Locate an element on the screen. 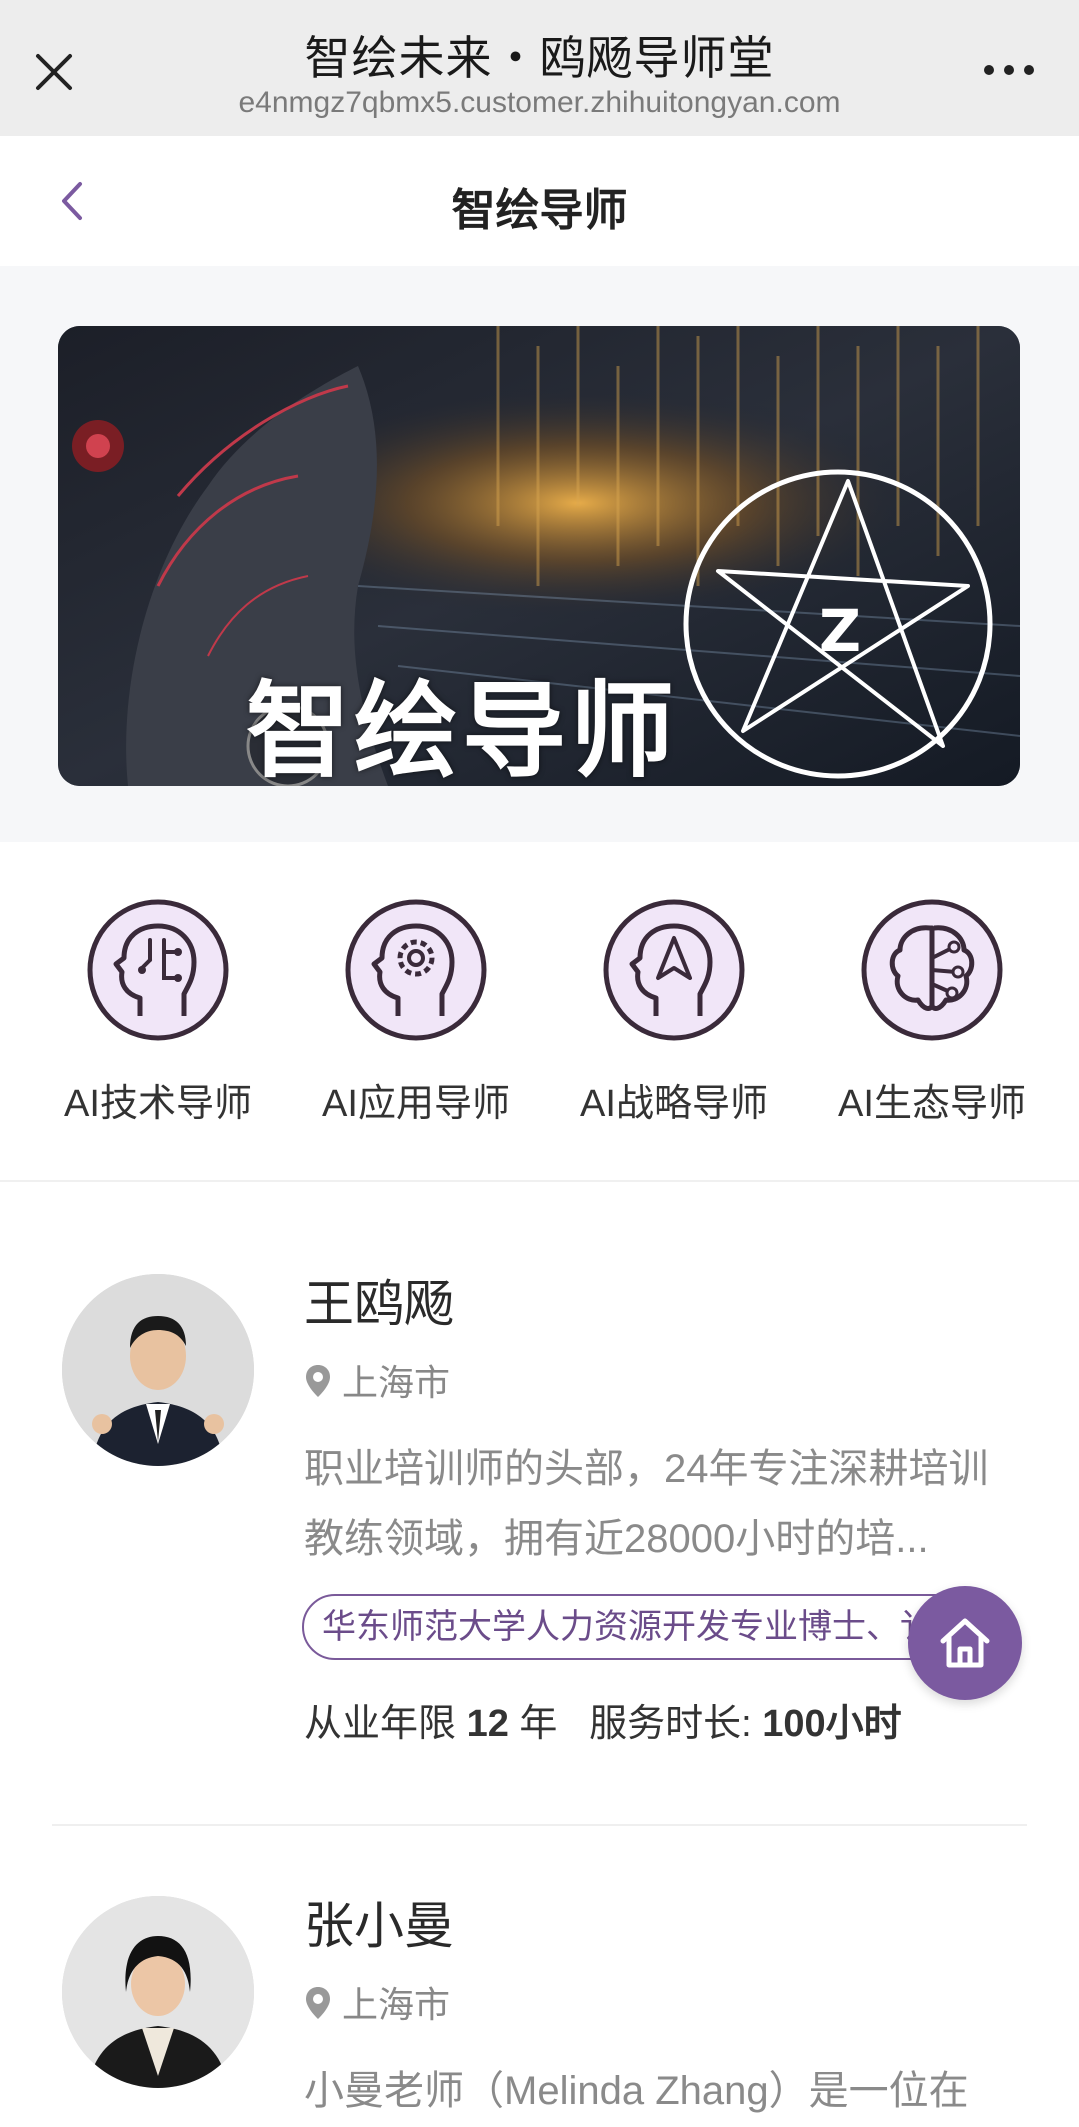 This screenshot has height=2127, width=1079. tutor-tag: 华东师范大学人力资源开发专业博士、讠 is located at coordinates (642, 1627).